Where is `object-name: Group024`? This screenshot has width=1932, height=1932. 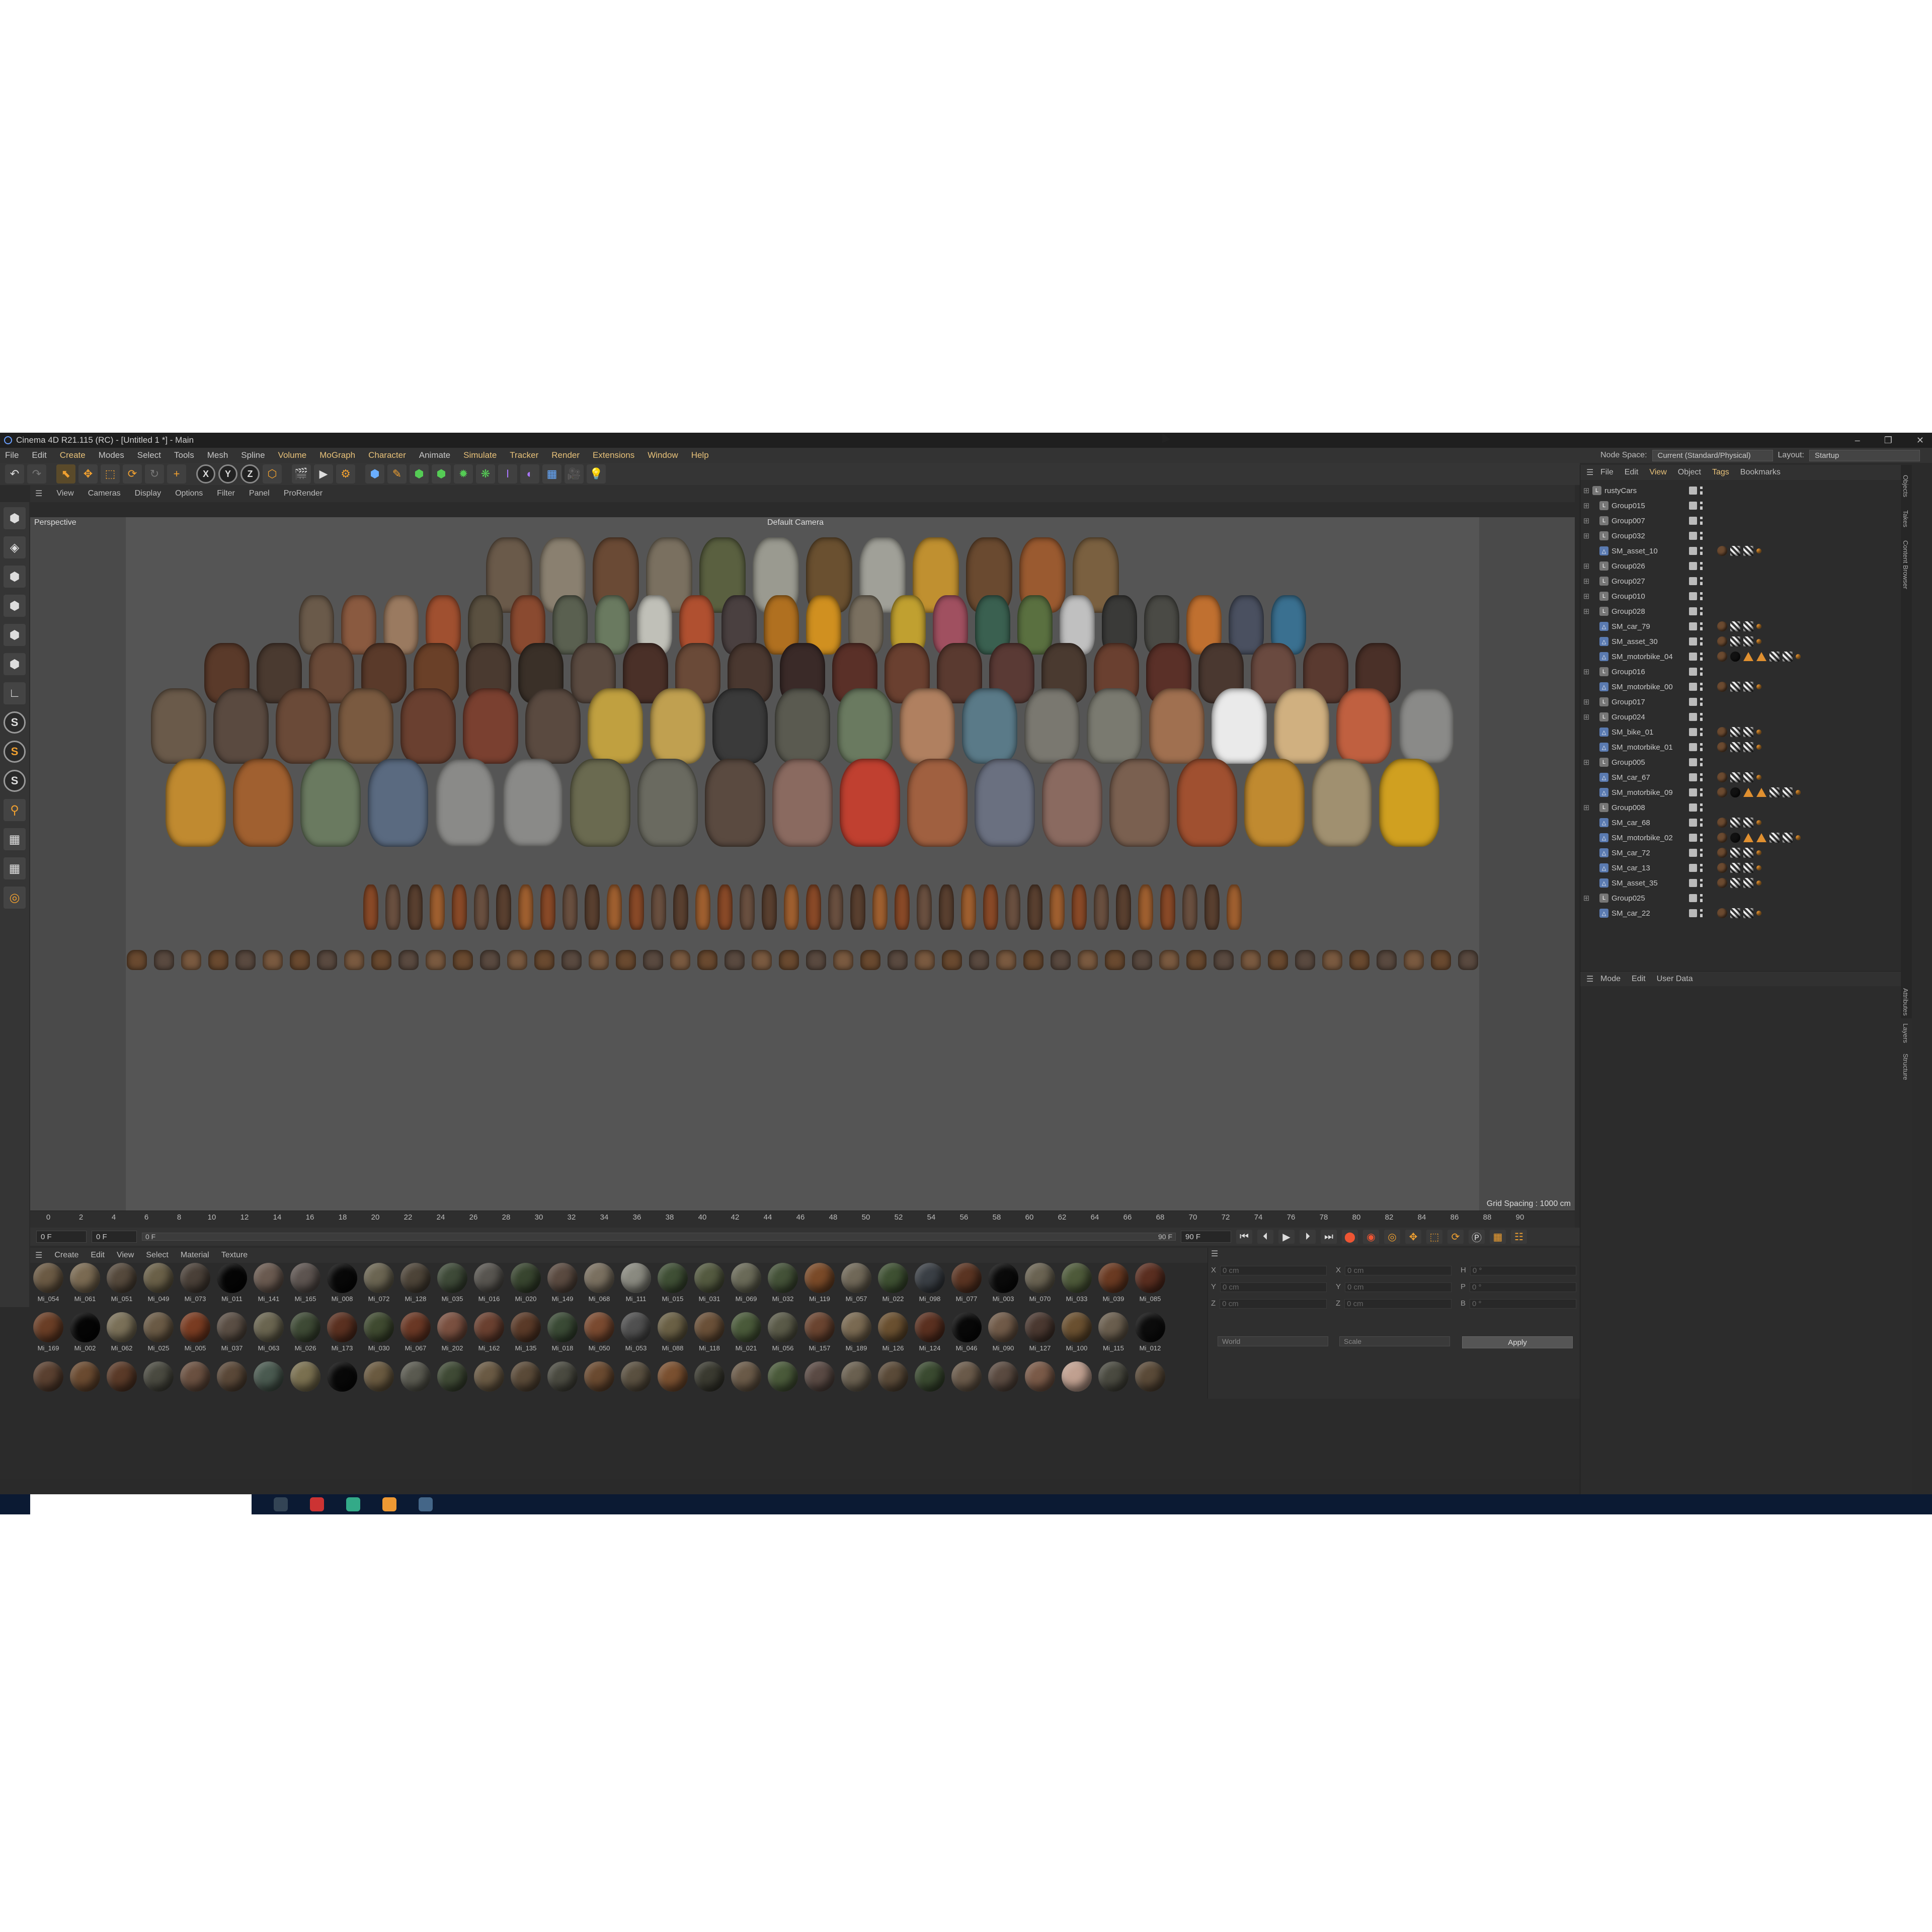
object-name: Group024 is located at coordinates (1647, 717).